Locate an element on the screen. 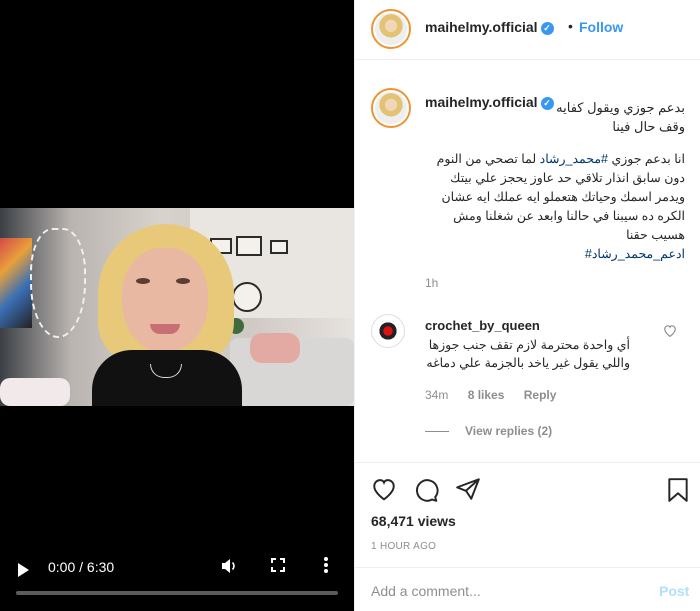 This screenshot has width=700, height=611. post-date: 1 HOUR AGO is located at coordinates (403, 546).